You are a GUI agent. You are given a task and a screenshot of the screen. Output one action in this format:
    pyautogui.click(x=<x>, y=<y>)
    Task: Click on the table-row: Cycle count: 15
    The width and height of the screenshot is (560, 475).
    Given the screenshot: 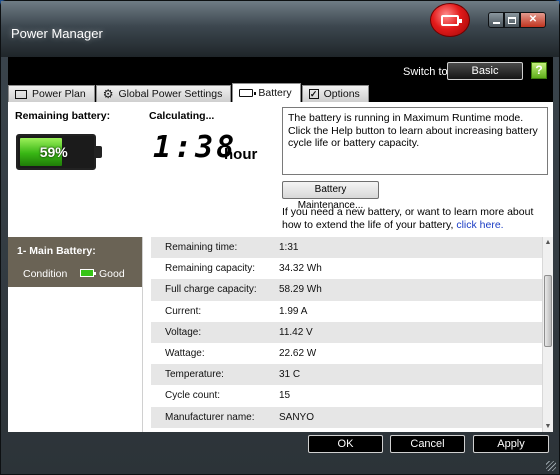 What is the action you would take?
    pyautogui.click(x=346, y=395)
    